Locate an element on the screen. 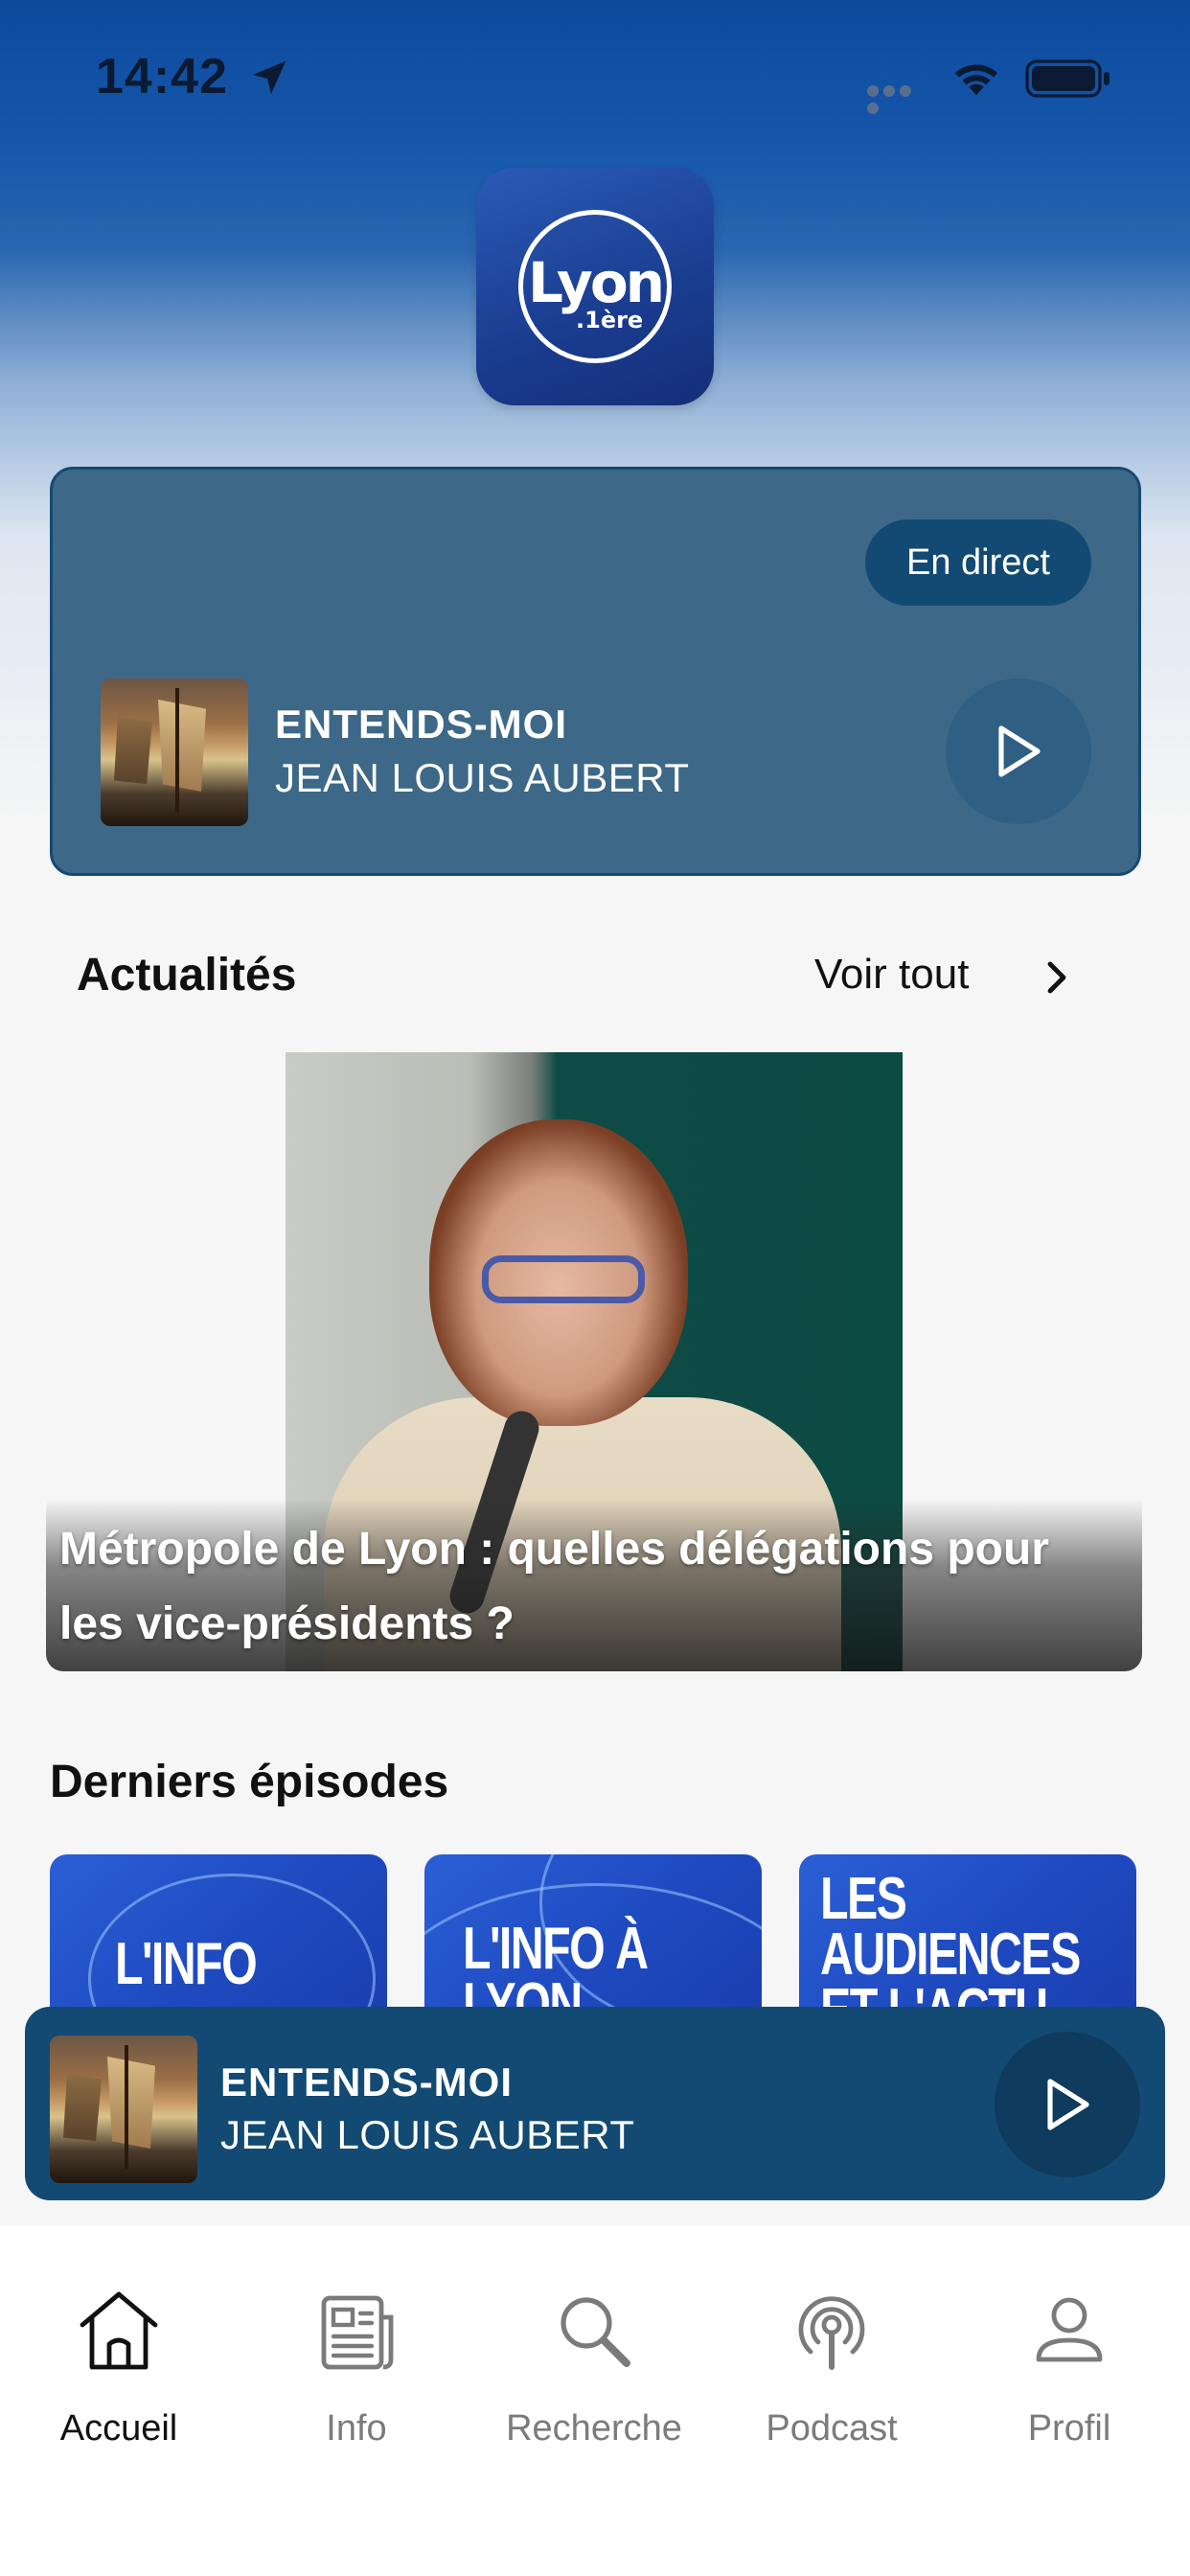 This screenshot has width=1190, height=2576. status-time: 14:42 is located at coordinates (162, 76).